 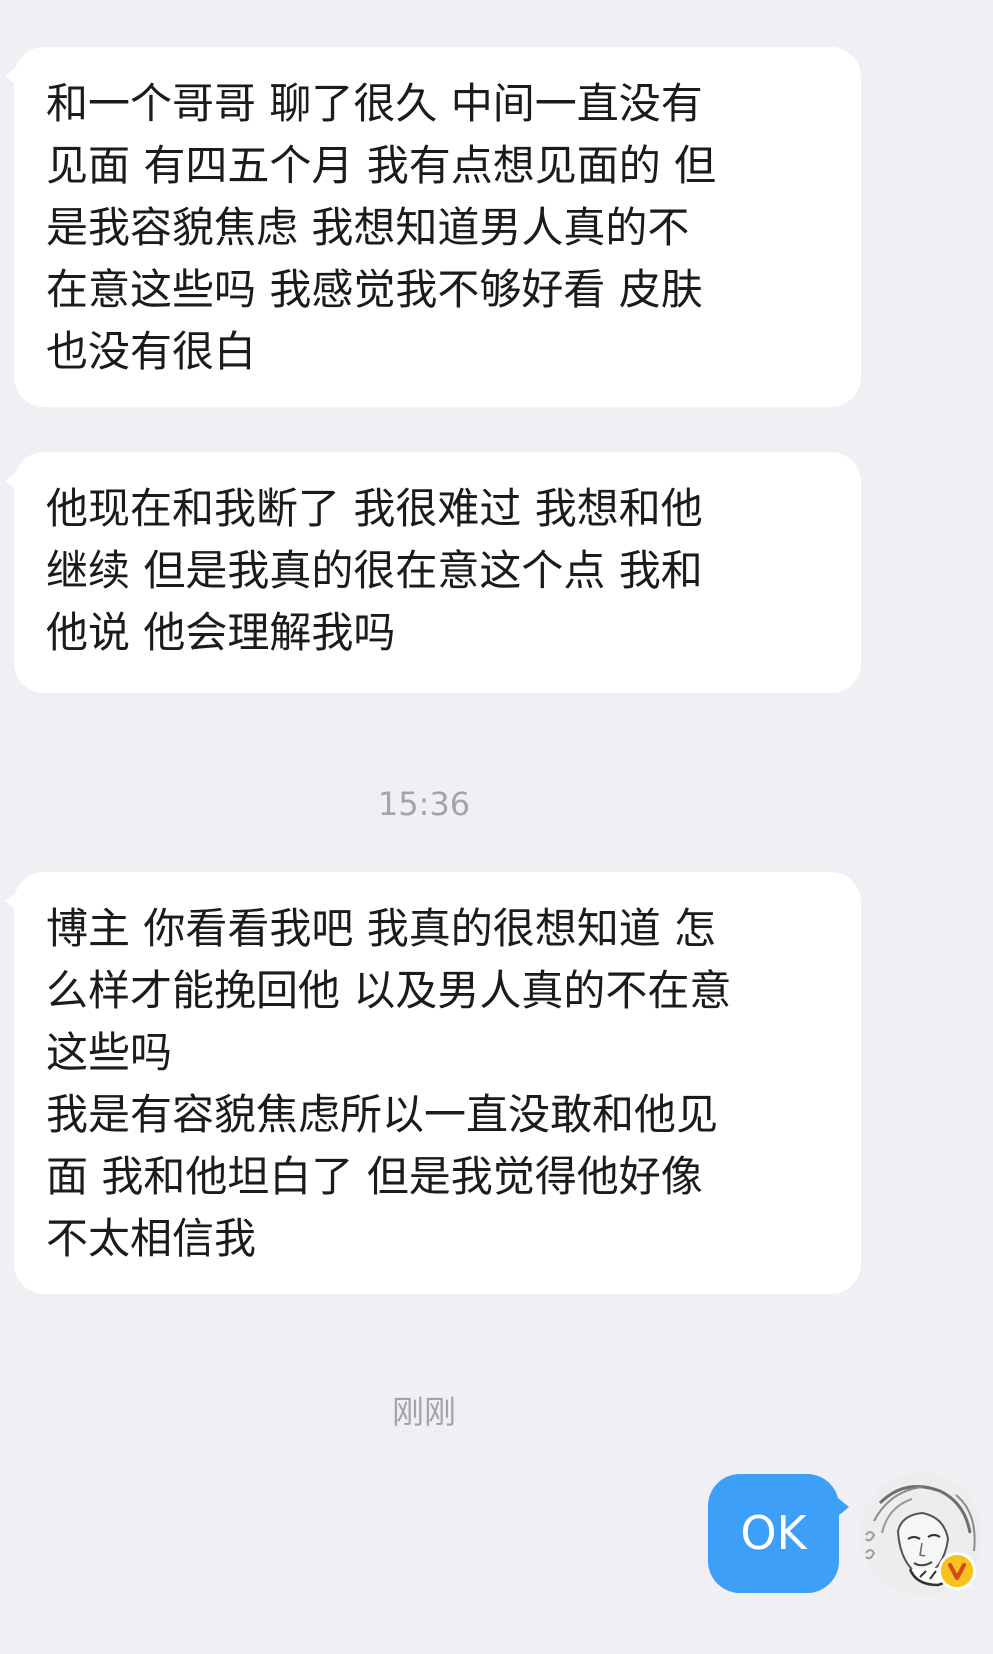 I want to click on verified-badge, so click(x=957, y=1571).